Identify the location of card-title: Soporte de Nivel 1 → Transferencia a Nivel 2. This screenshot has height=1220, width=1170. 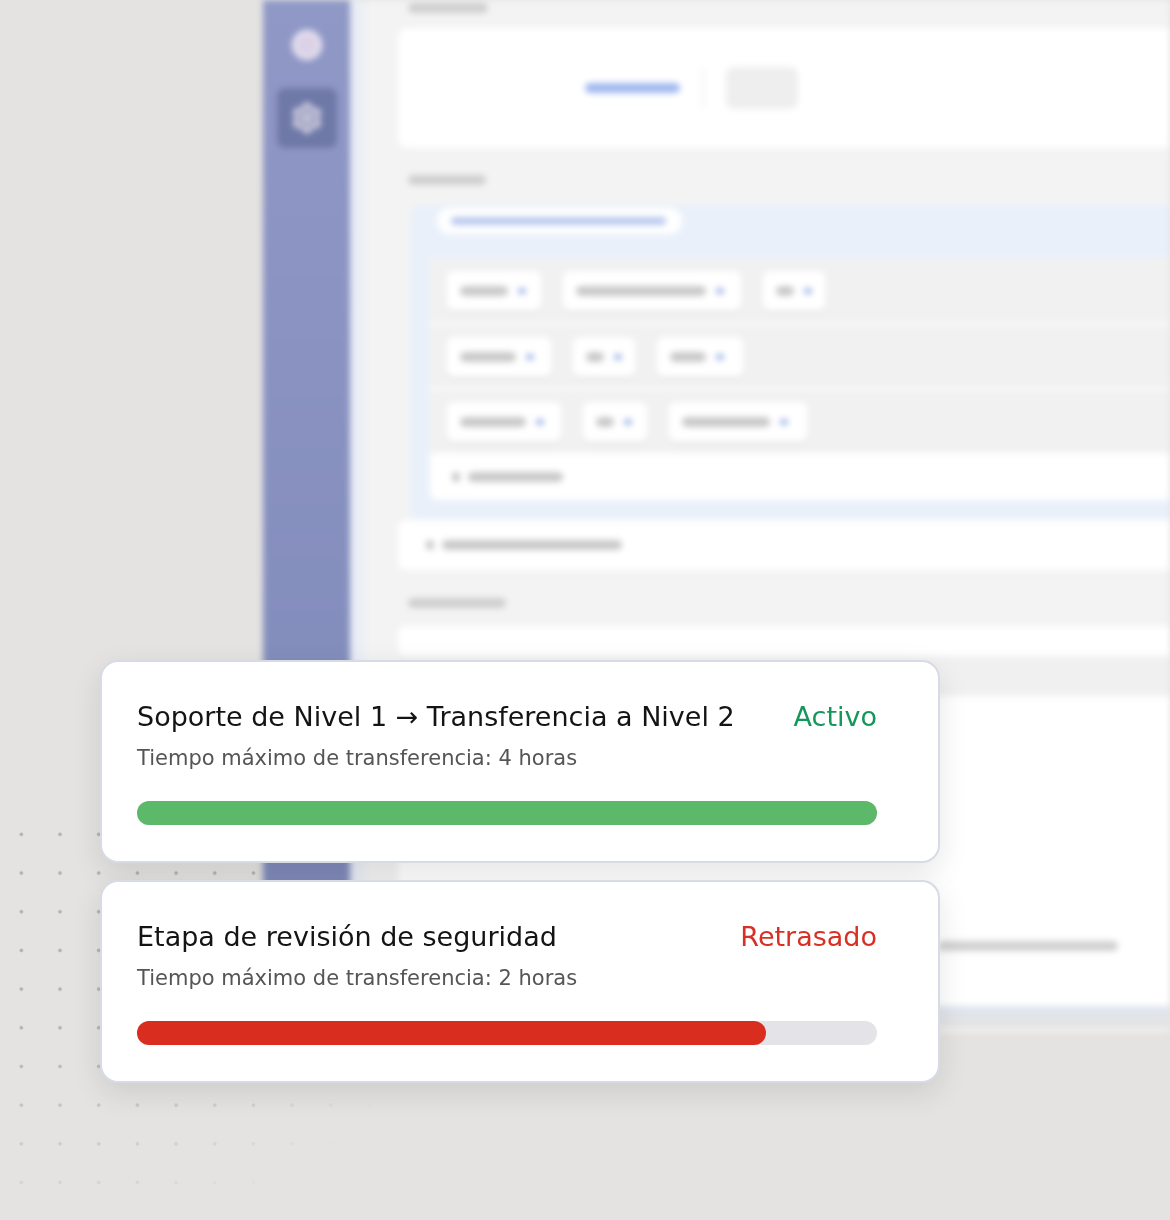
(436, 717).